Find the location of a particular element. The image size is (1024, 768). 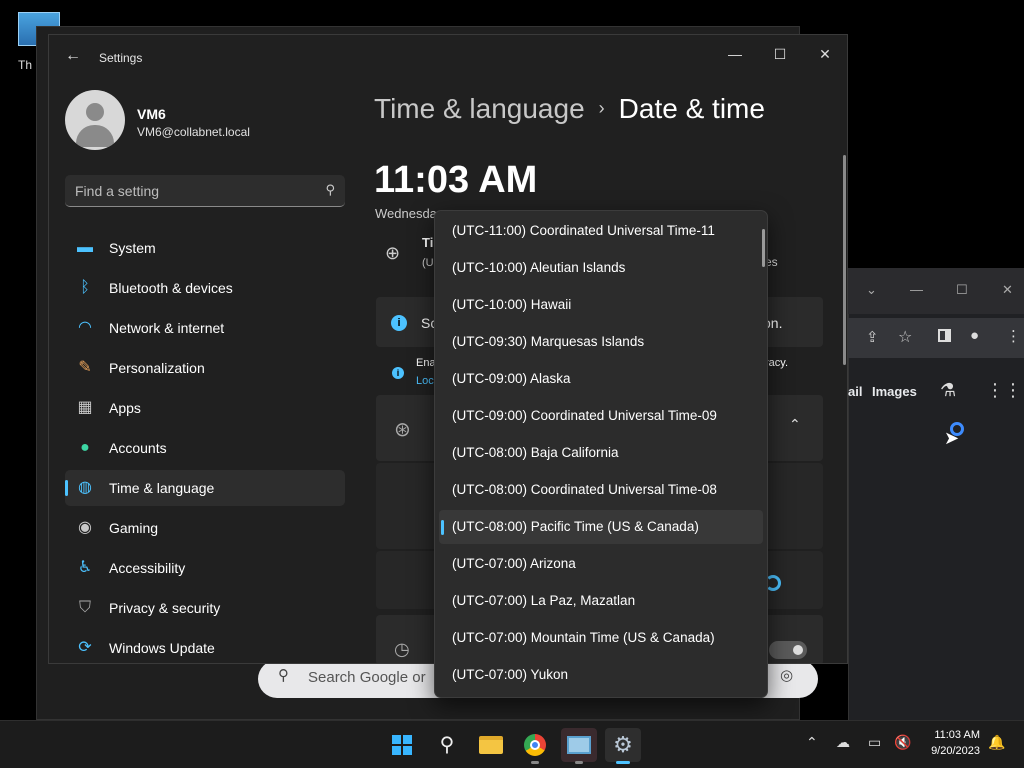

sidebar-item-apps: ▦ Apps is located at coordinates (205, 408).